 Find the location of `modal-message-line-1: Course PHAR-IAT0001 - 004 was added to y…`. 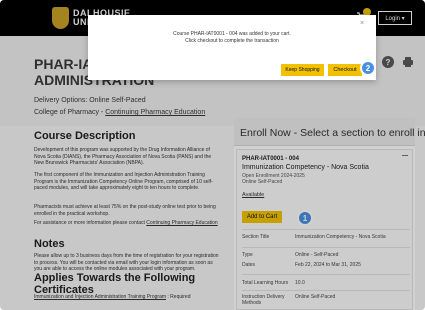

modal-message-line-1: Course PHAR-IAT0001 - 004 was added to y… is located at coordinates (232, 34).